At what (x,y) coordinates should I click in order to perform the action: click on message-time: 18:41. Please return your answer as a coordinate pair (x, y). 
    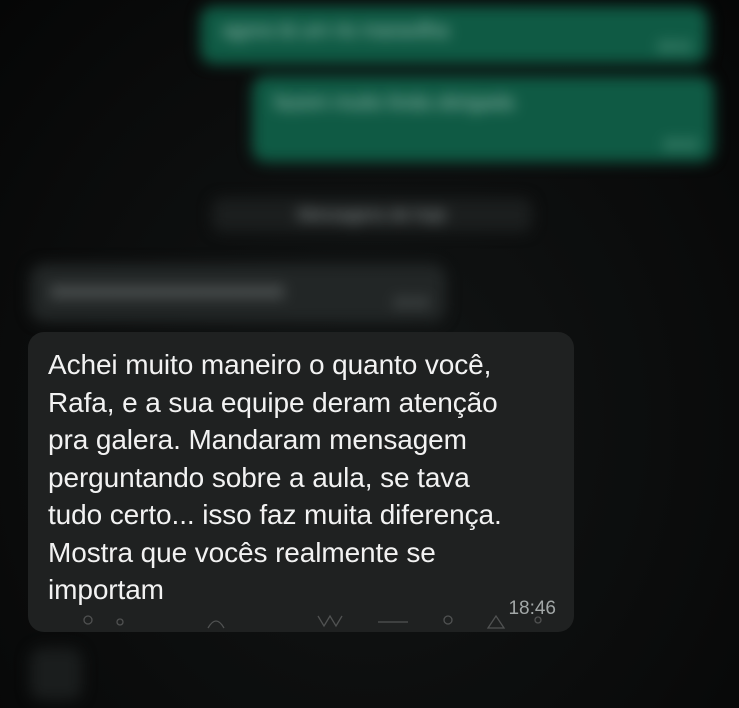
    Looking at the image, I should click on (674, 46).